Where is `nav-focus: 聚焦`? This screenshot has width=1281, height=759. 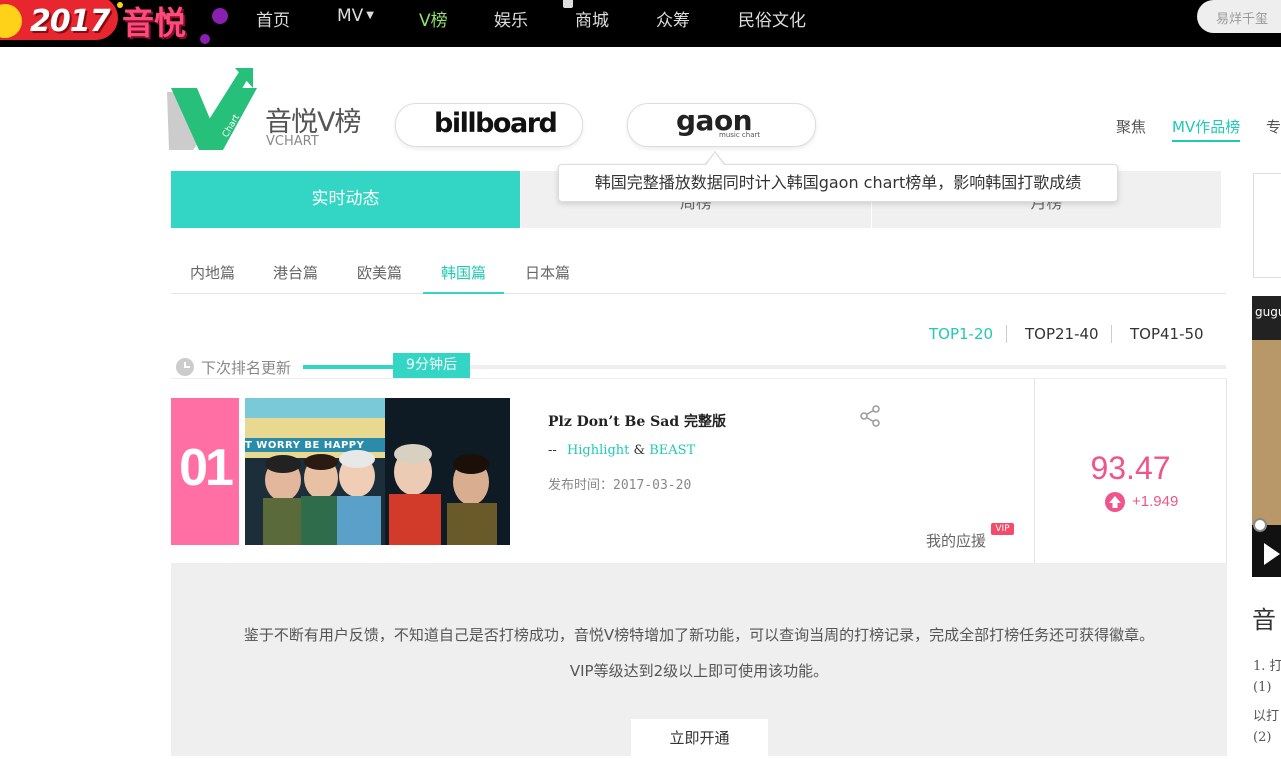 nav-focus: 聚焦 is located at coordinates (1131, 126).